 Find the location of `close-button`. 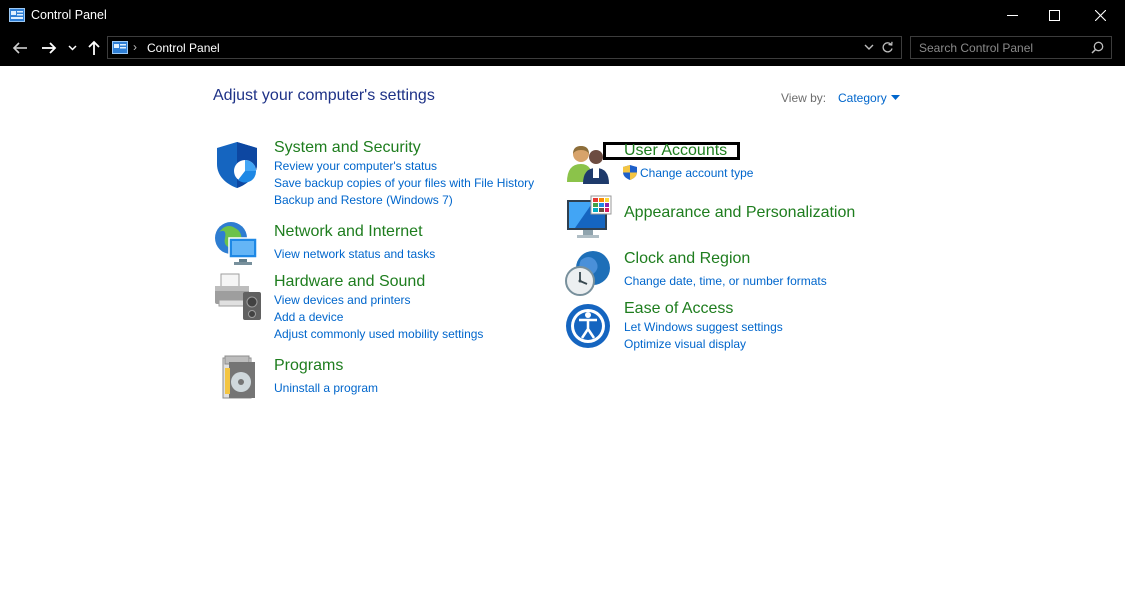

close-button is located at coordinates (1100, 15).